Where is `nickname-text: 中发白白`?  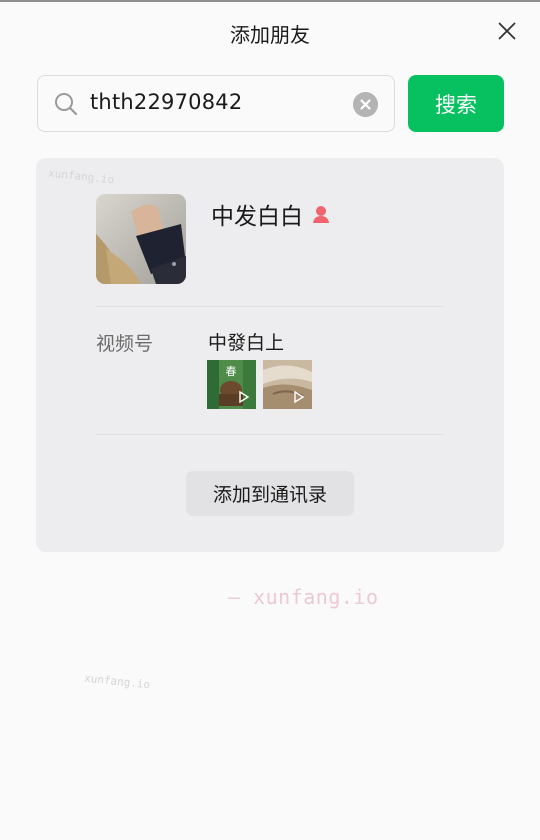
nickname-text: 中发白白 is located at coordinates (257, 217).